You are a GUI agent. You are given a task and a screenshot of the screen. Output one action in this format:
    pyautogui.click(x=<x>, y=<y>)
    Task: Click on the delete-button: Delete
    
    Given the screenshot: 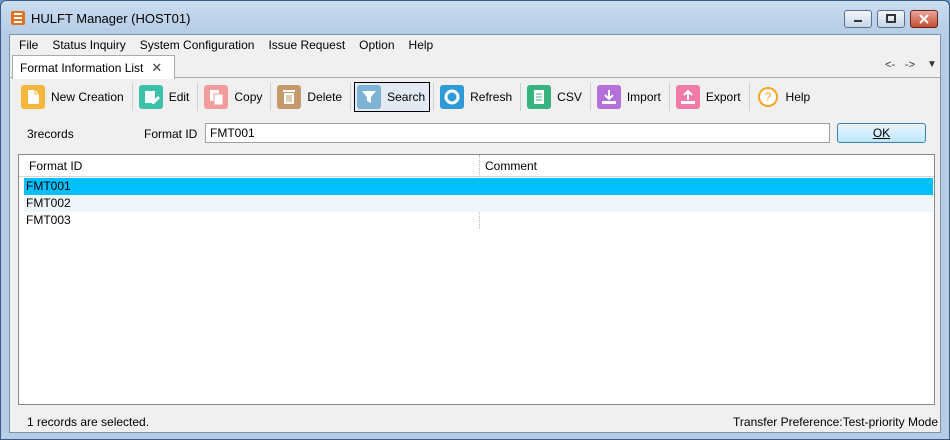 What is the action you would take?
    pyautogui.click(x=310, y=97)
    